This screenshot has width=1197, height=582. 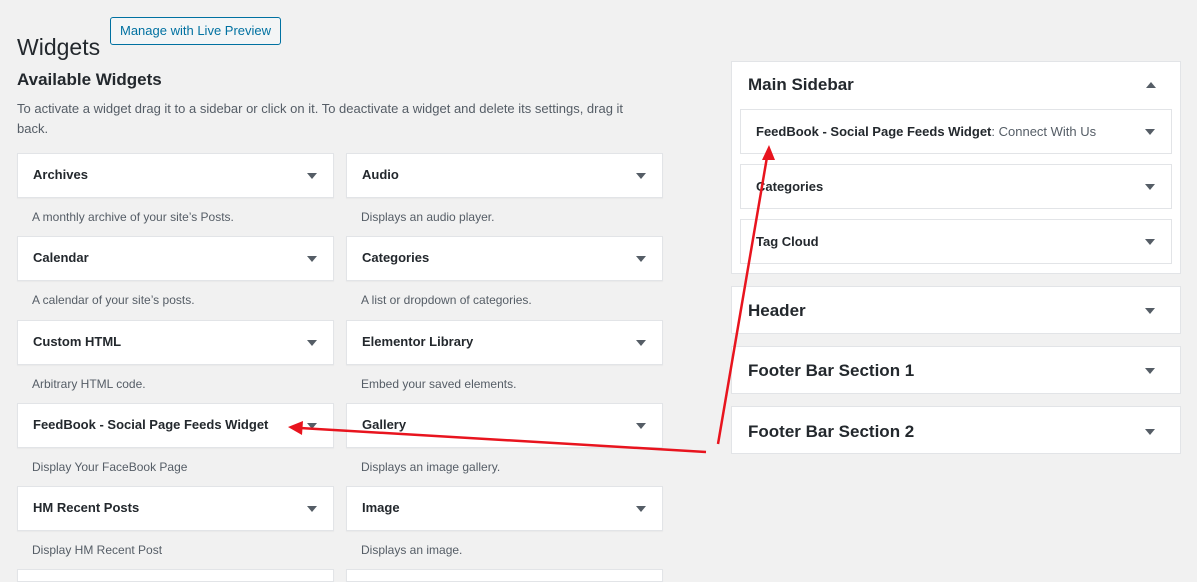 What do you see at coordinates (956, 370) in the screenshot?
I see `sidebar-footer-bar-1: Footer Bar Section 1` at bounding box center [956, 370].